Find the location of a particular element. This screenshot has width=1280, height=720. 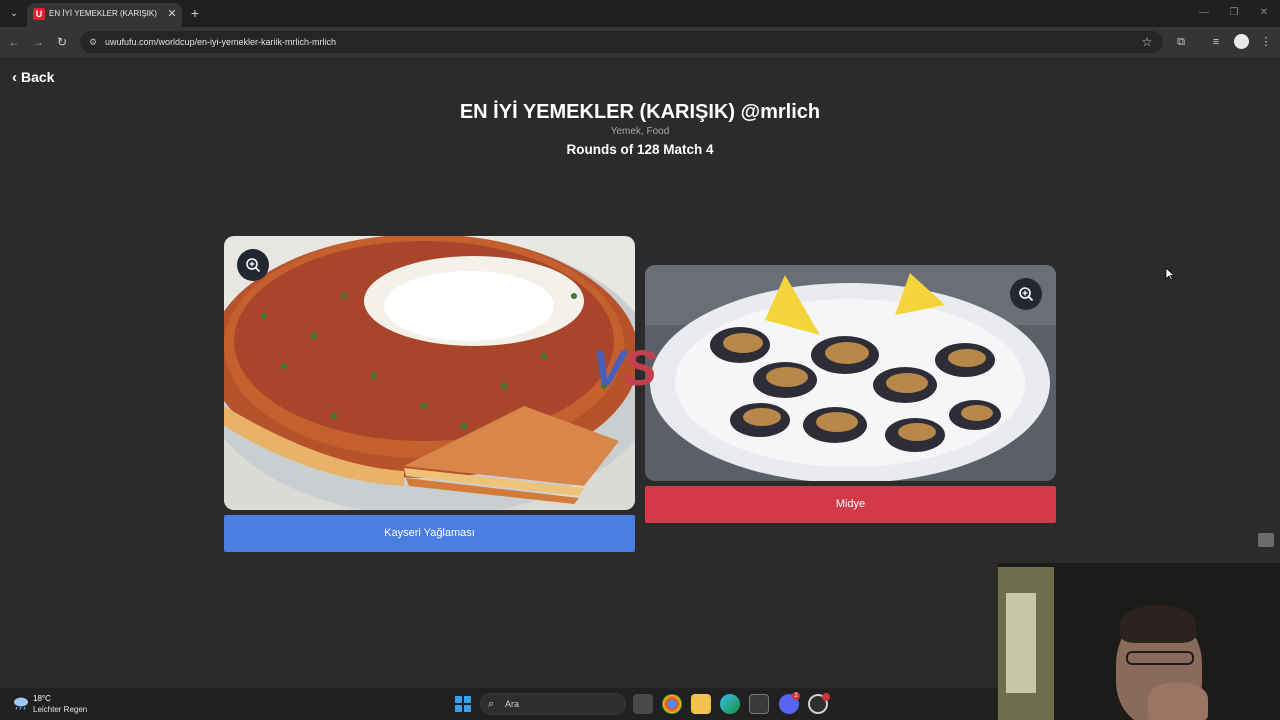

kayseri-yaglamasi-photo is located at coordinates (429, 373).